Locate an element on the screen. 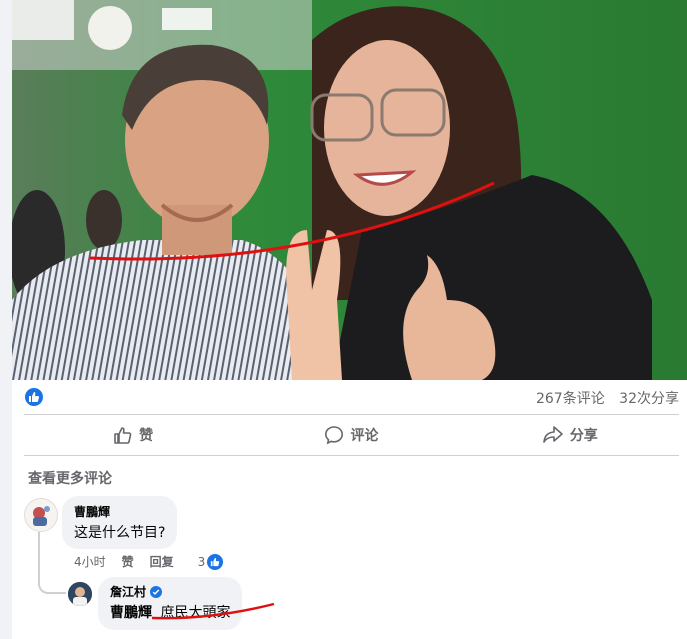  comment-reactions: 3 is located at coordinates (210, 561).